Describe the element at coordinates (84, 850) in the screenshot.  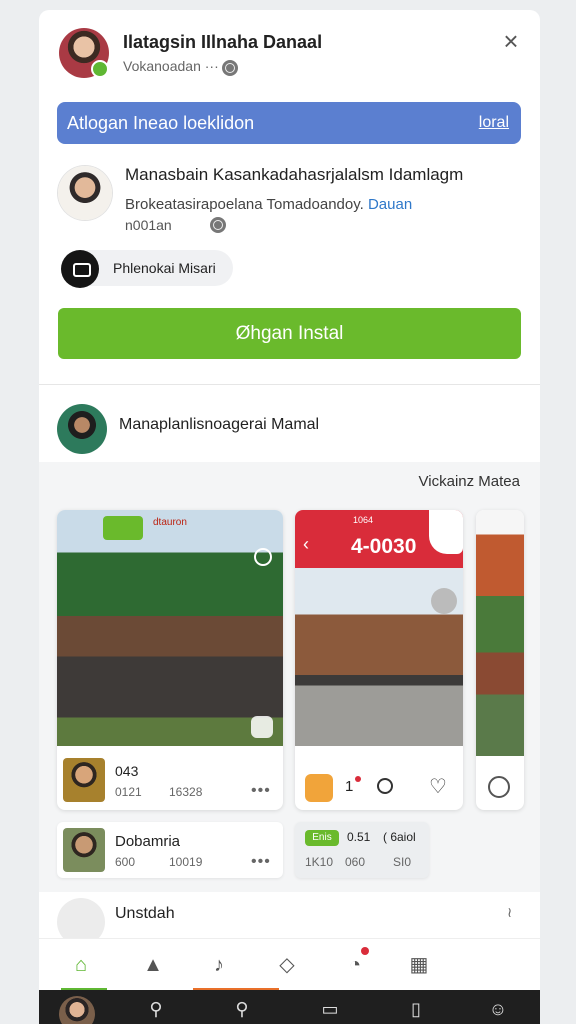
I see `review-thumbnail` at that location.